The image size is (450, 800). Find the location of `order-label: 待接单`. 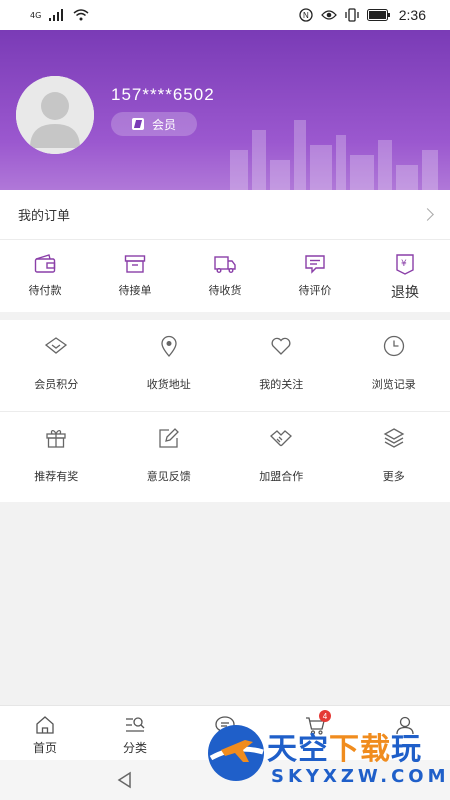

order-label: 待接单 is located at coordinates (135, 290).